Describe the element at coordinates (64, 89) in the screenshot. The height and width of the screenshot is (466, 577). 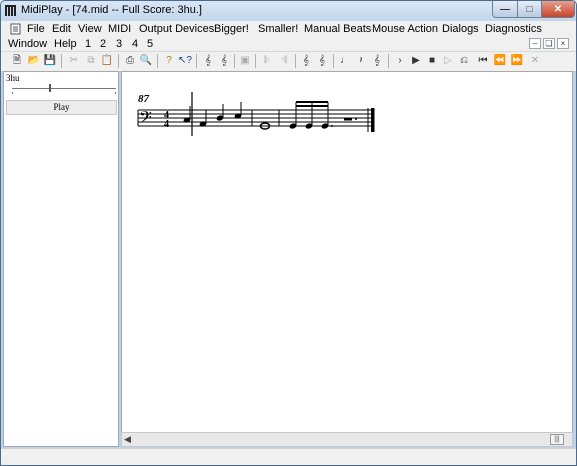
I see `tempo-slider` at that location.